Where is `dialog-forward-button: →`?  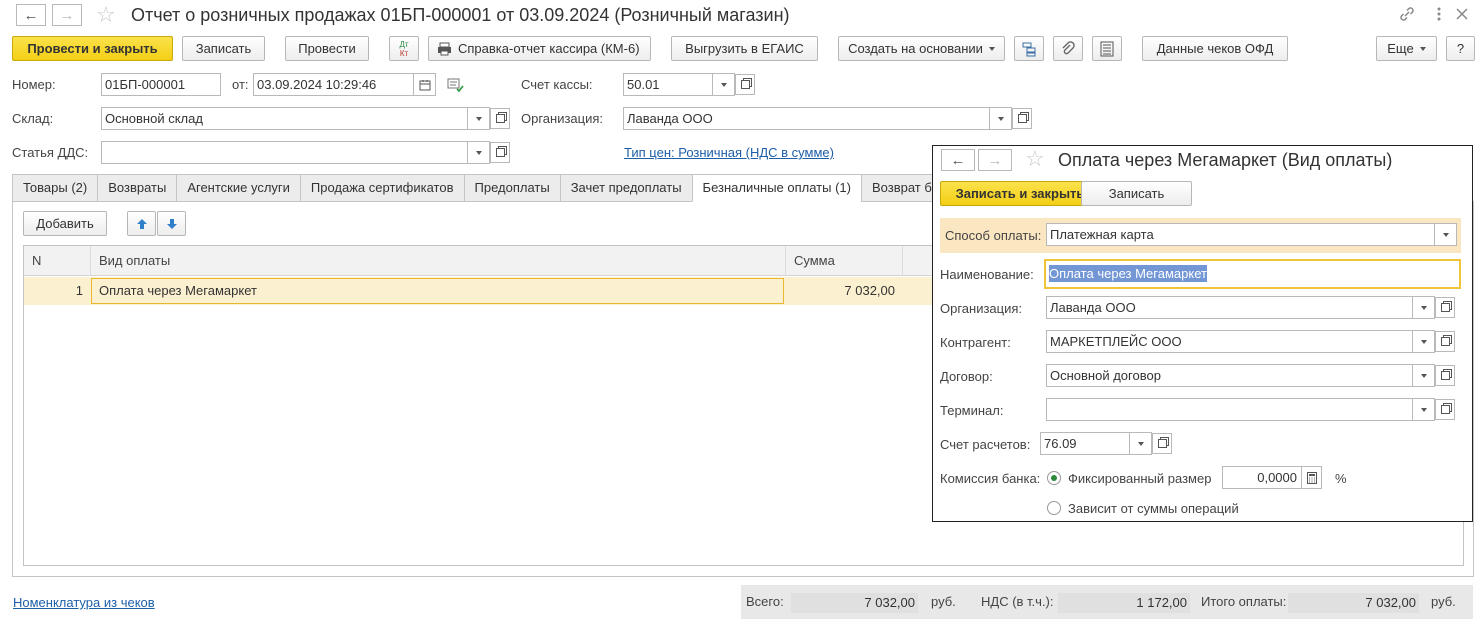
dialog-forward-button: → is located at coordinates (995, 160).